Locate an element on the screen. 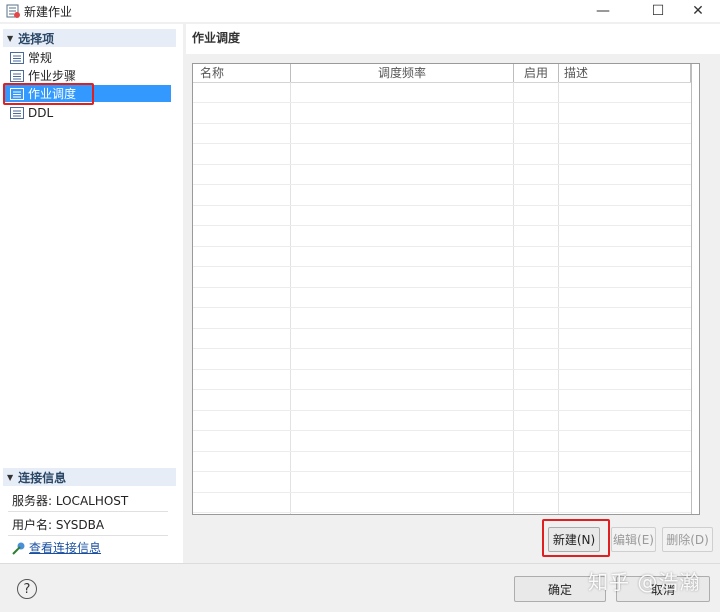  sidebar-item-label: 作业步骤 is located at coordinates (52, 76).